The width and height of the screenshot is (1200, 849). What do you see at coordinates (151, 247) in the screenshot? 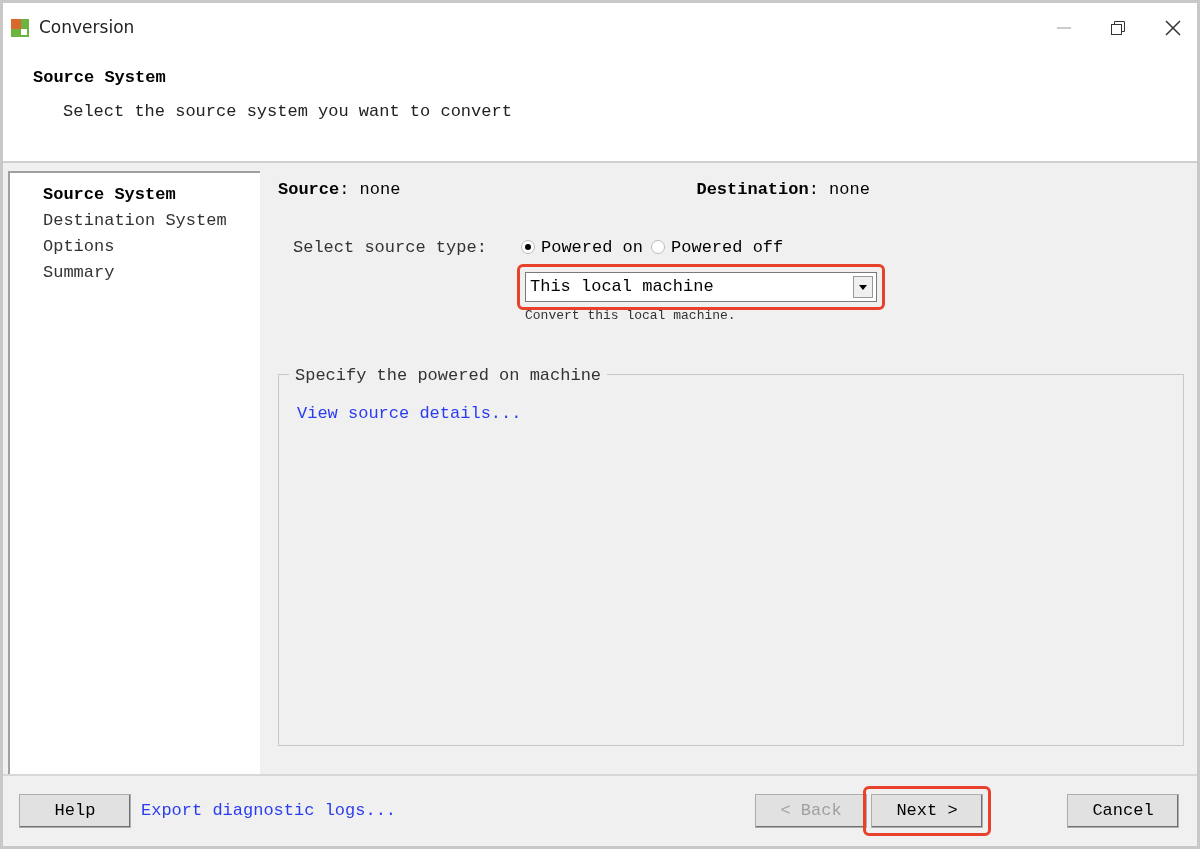
I see `step-item: Options` at bounding box center [151, 247].